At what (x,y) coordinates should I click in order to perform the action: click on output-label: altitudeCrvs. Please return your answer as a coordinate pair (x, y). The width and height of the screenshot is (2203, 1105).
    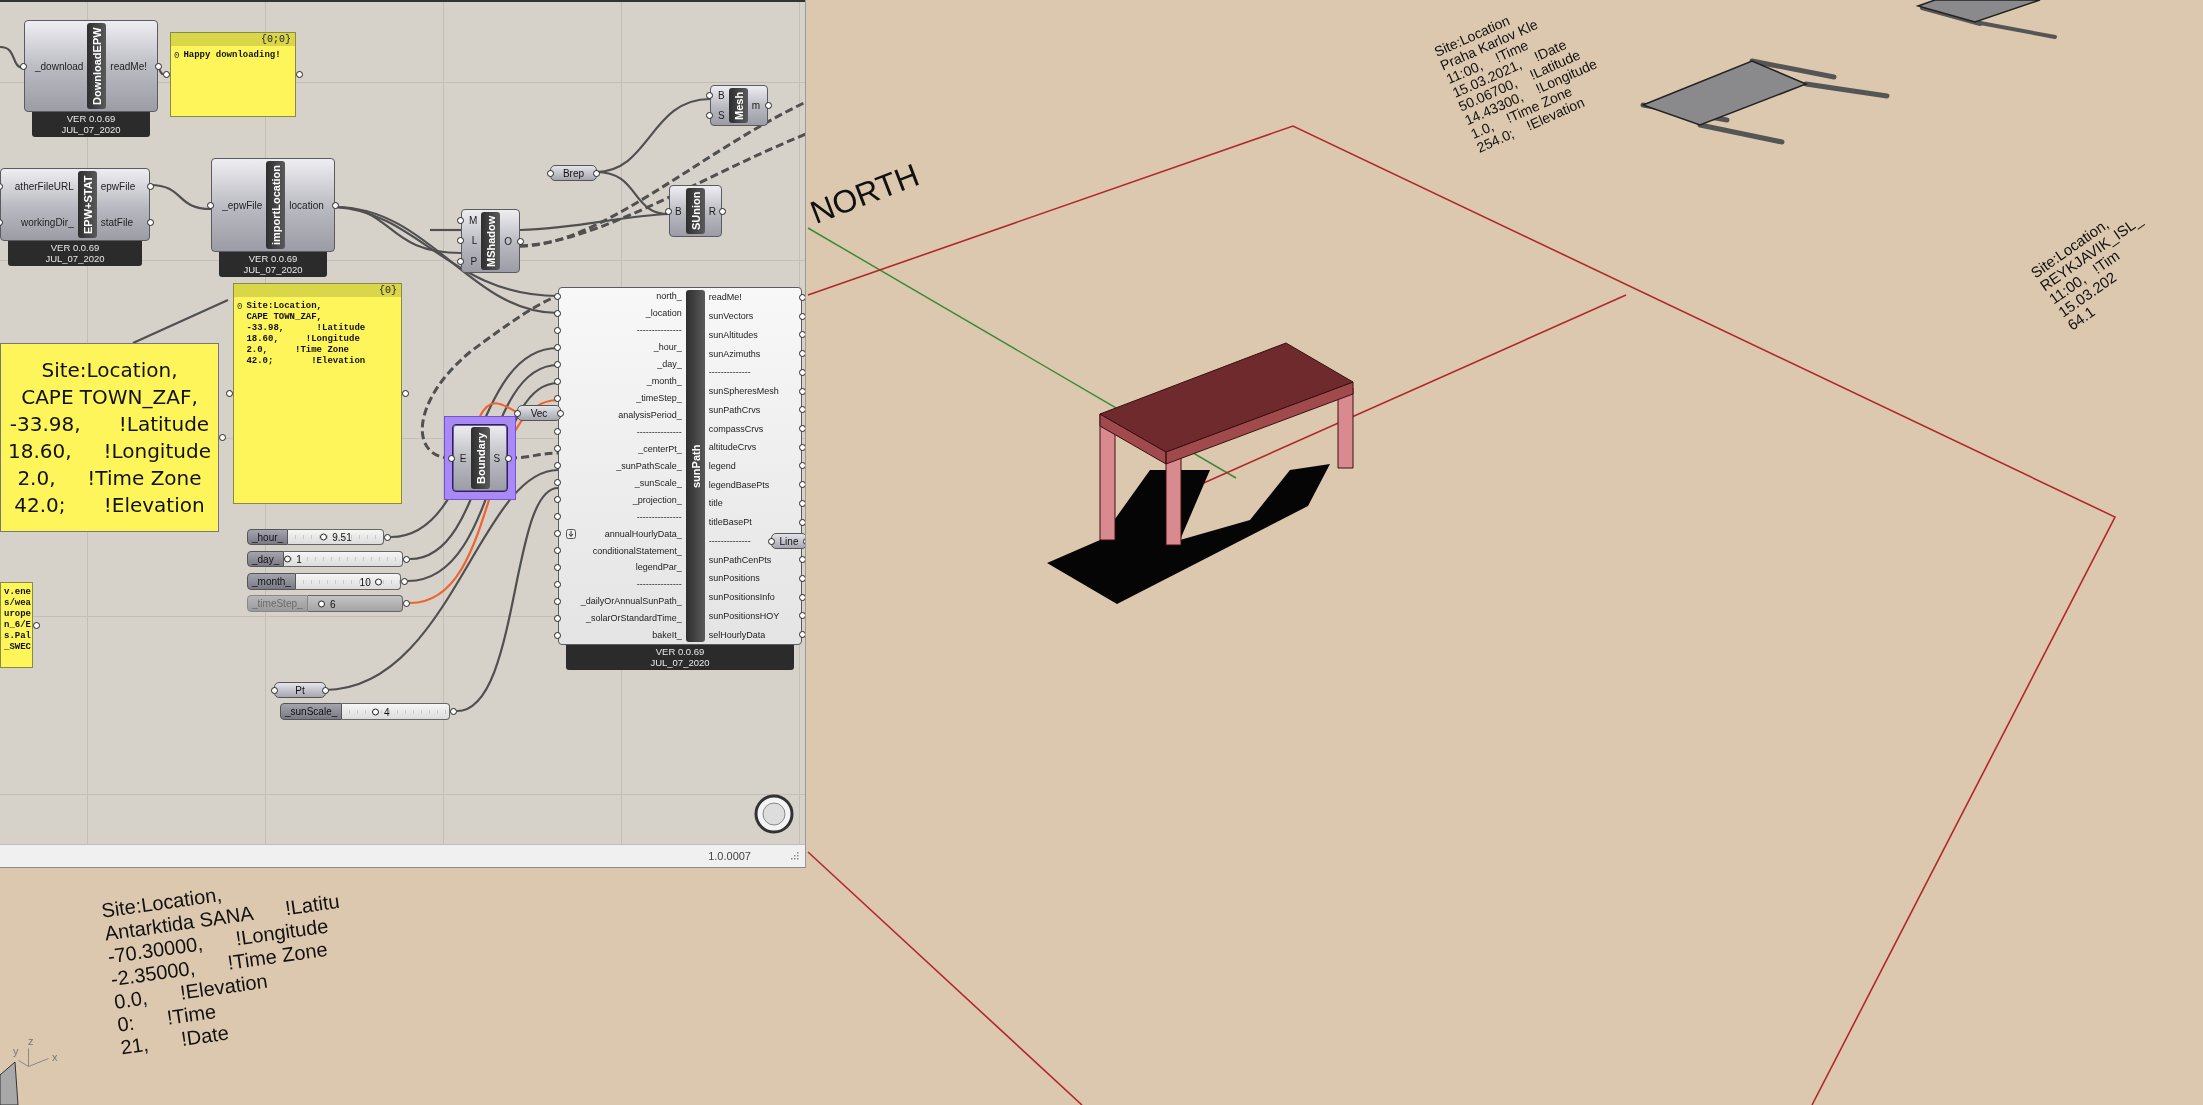
    Looking at the image, I should click on (732, 447).